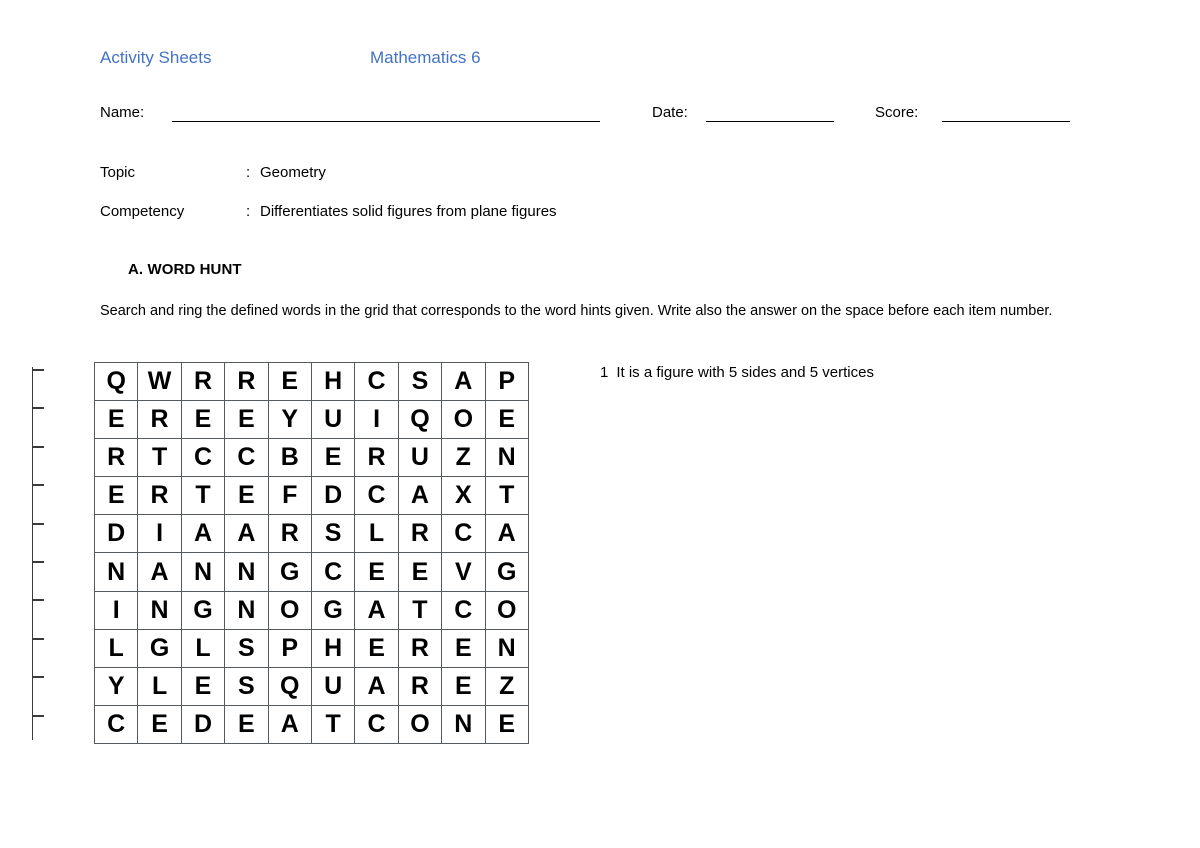  I want to click on word-grid-cell: F, so click(289, 496).